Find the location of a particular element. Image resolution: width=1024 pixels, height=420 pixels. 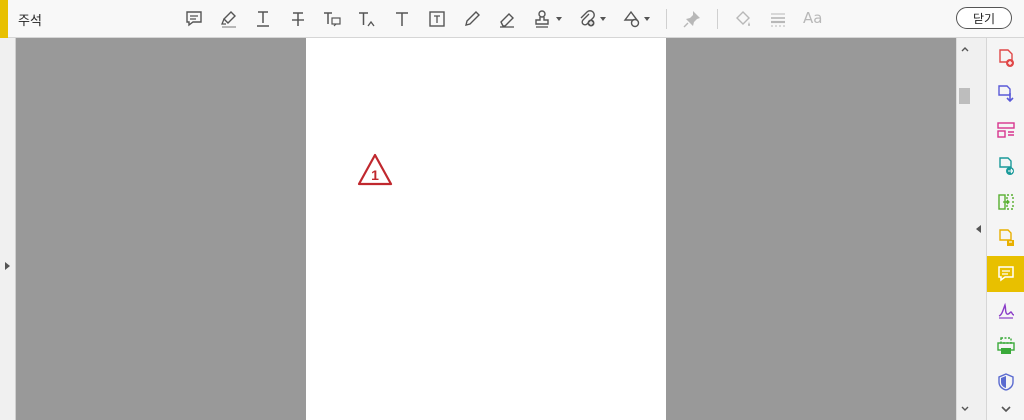

stamp-dropdown-caret is located at coordinates (559, 19).